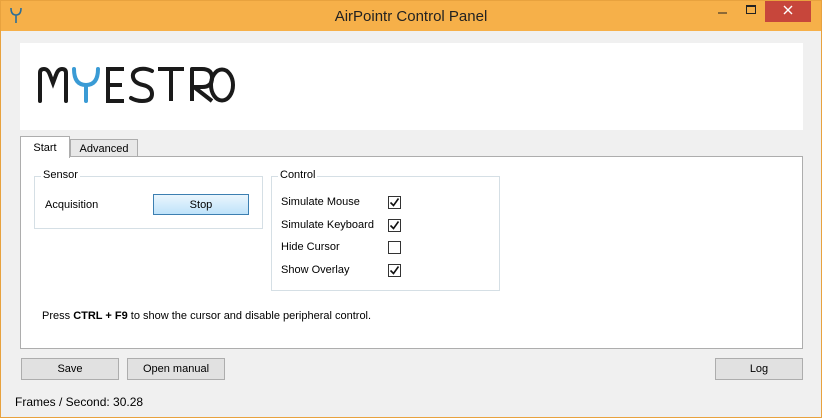 This screenshot has height=418, width=822. I want to click on window-title: AirPointr Control Panel, so click(411, 16).